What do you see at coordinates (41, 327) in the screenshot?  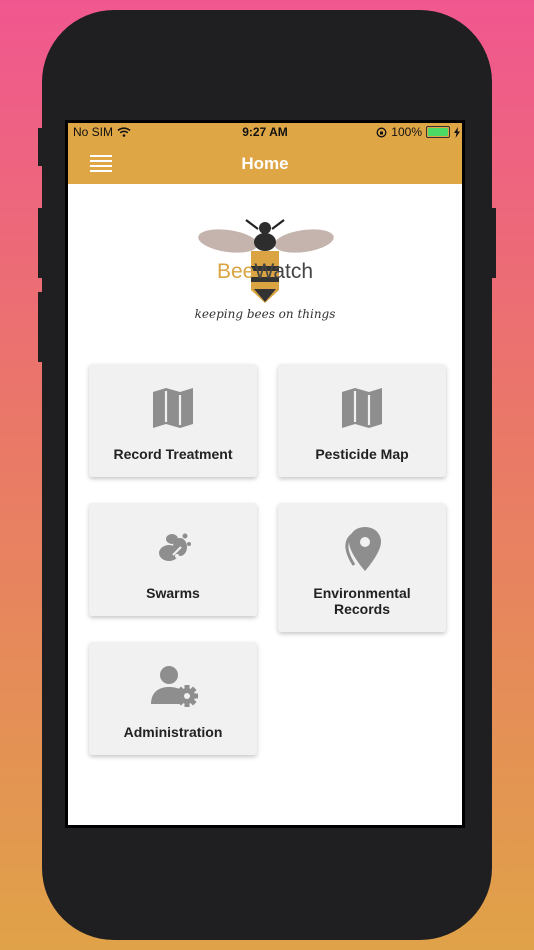 I see `volume-down-button` at bounding box center [41, 327].